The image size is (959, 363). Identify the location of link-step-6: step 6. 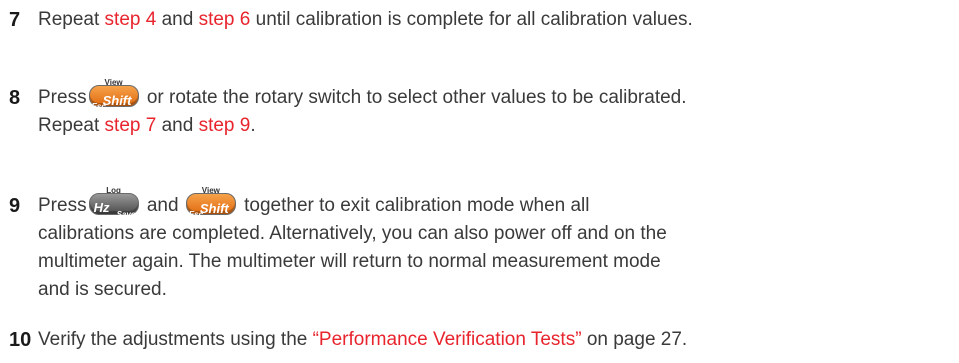
(225, 19).